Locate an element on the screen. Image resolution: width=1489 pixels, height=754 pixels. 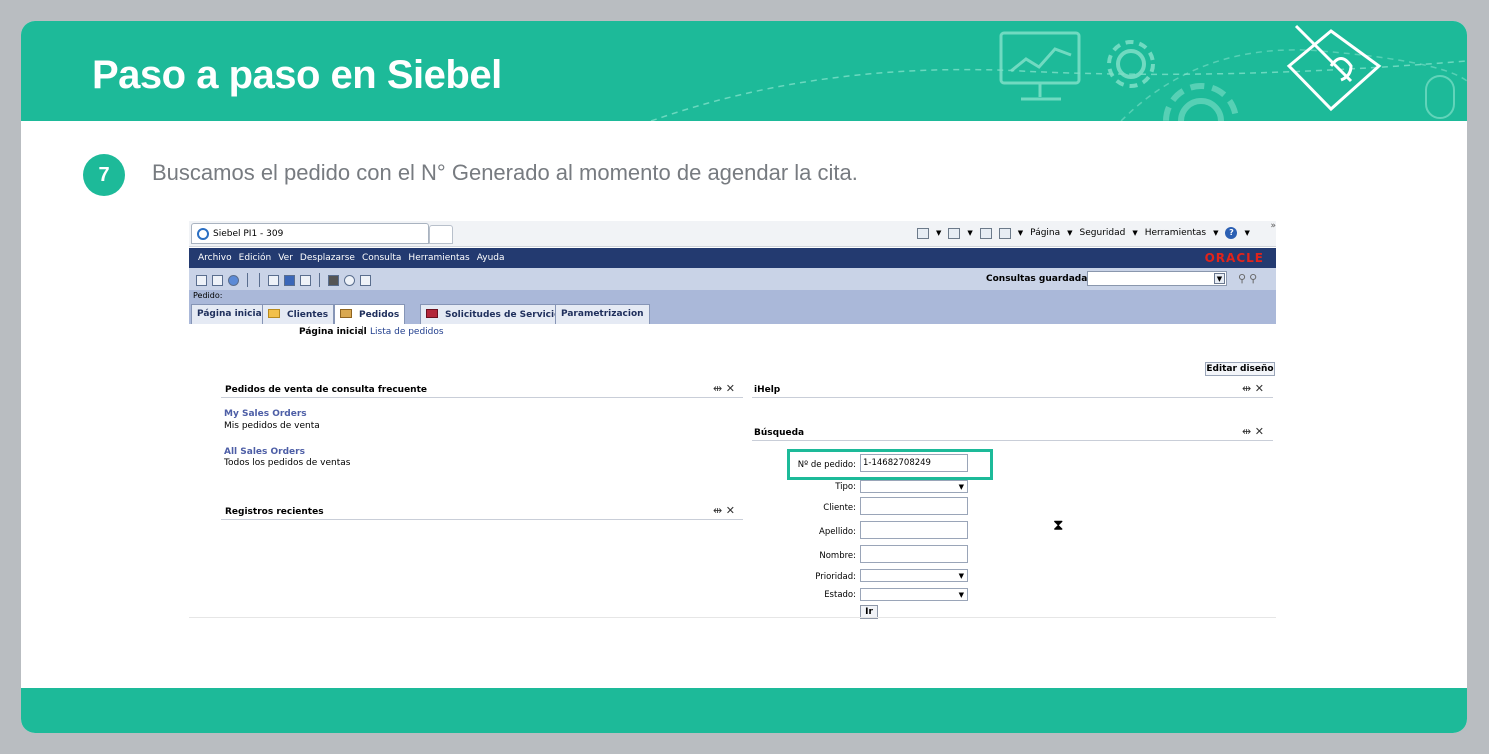
menu-desplazarse: Desplazarse is located at coordinates (327, 258).